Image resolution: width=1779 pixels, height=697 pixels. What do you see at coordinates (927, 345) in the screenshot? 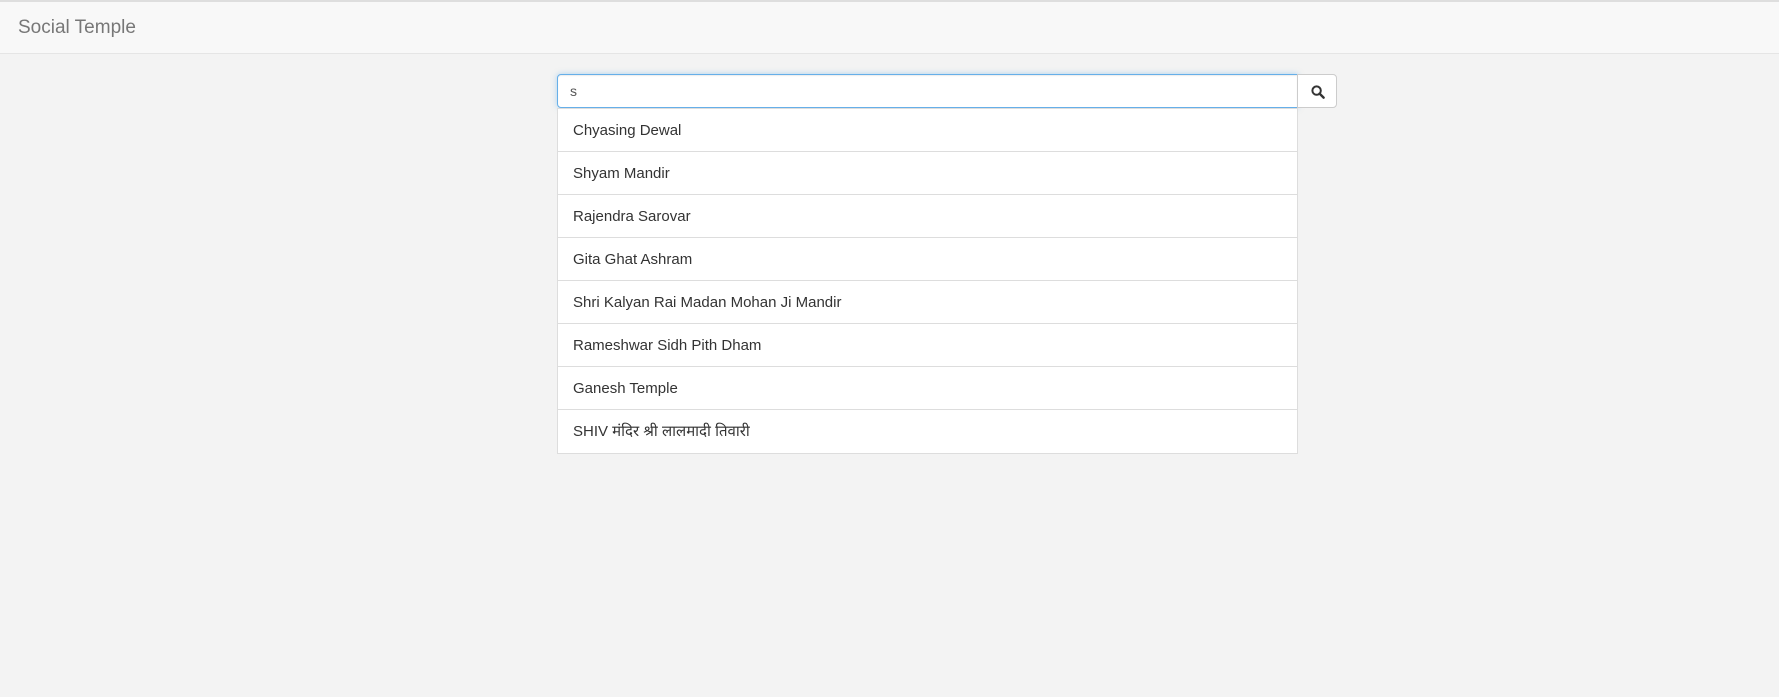
I see `suggestion-item: Rameshwar Sidh Pith Dham` at bounding box center [927, 345].